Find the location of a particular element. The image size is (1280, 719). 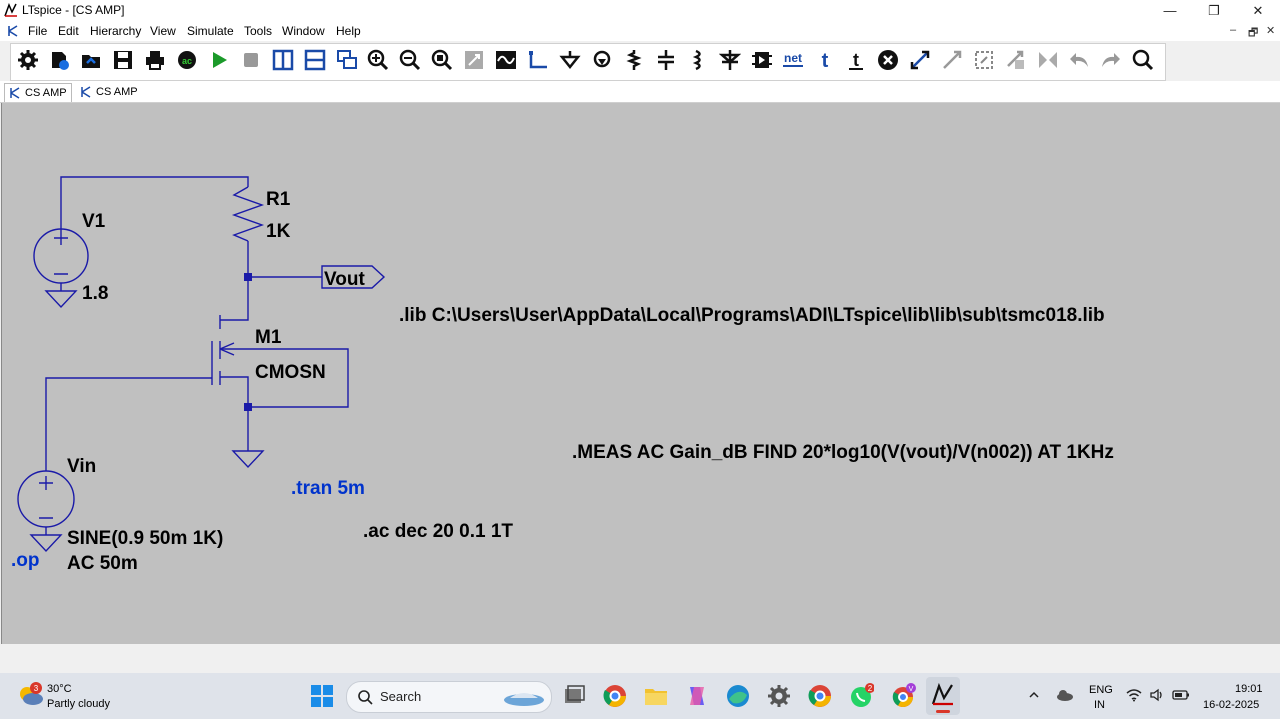

tran-directive: .tran 5m is located at coordinates (328, 488).